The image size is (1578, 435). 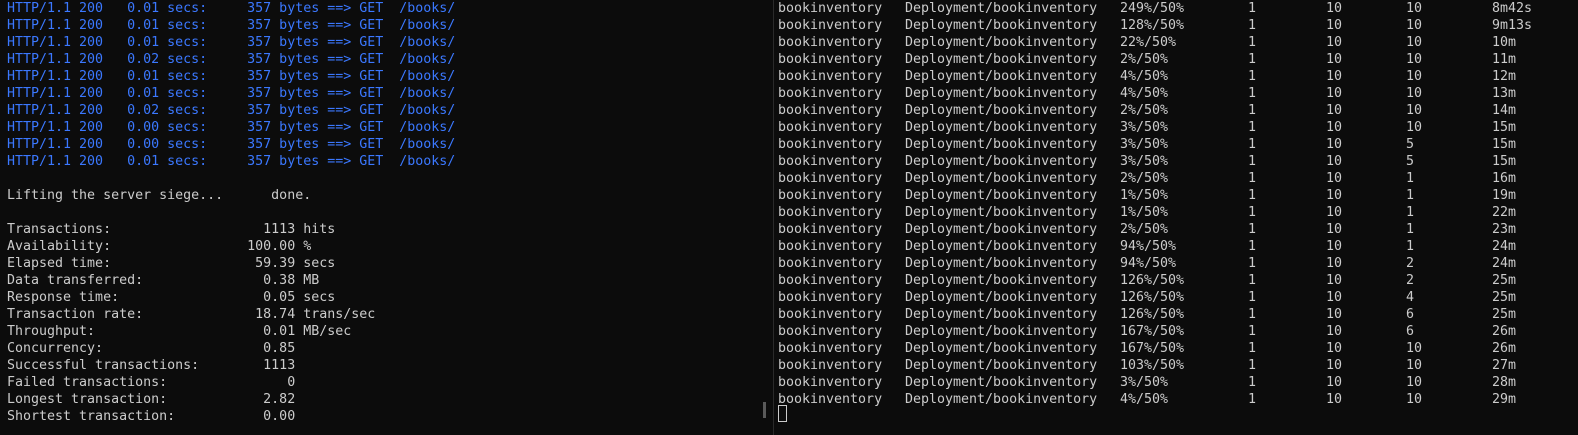 I want to click on hpa-age-cell: 25m, so click(x=1504, y=280).